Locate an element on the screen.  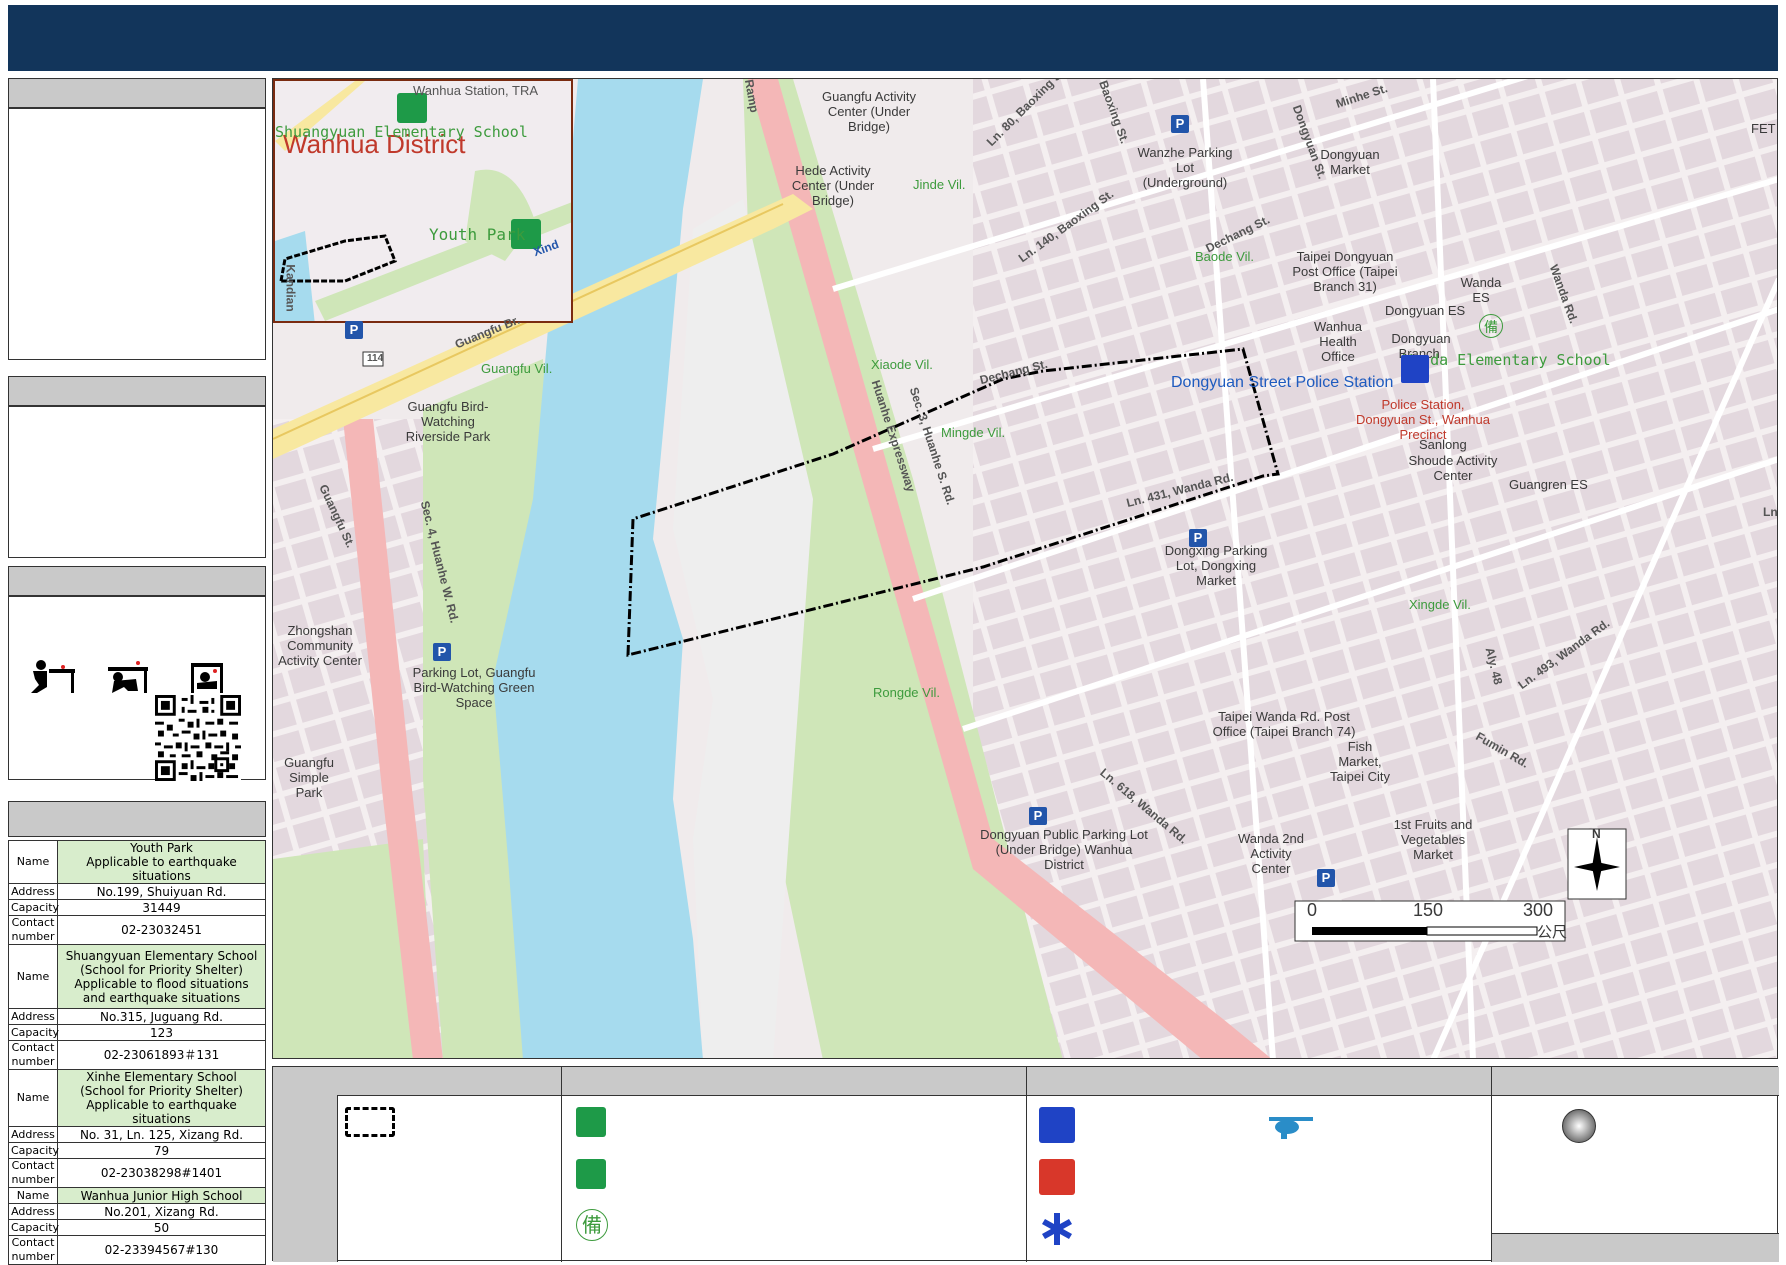
shelter-contact-value: 02-23061893＃131 is located at coordinates (161, 1055).